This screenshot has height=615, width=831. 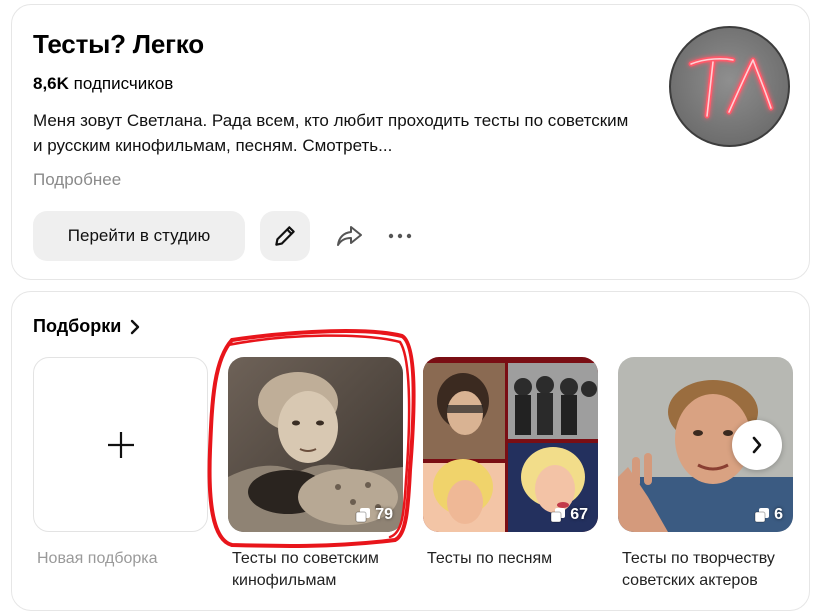 What do you see at coordinates (123, 83) in the screenshot?
I see `subscribers-label: подписчиков` at bounding box center [123, 83].